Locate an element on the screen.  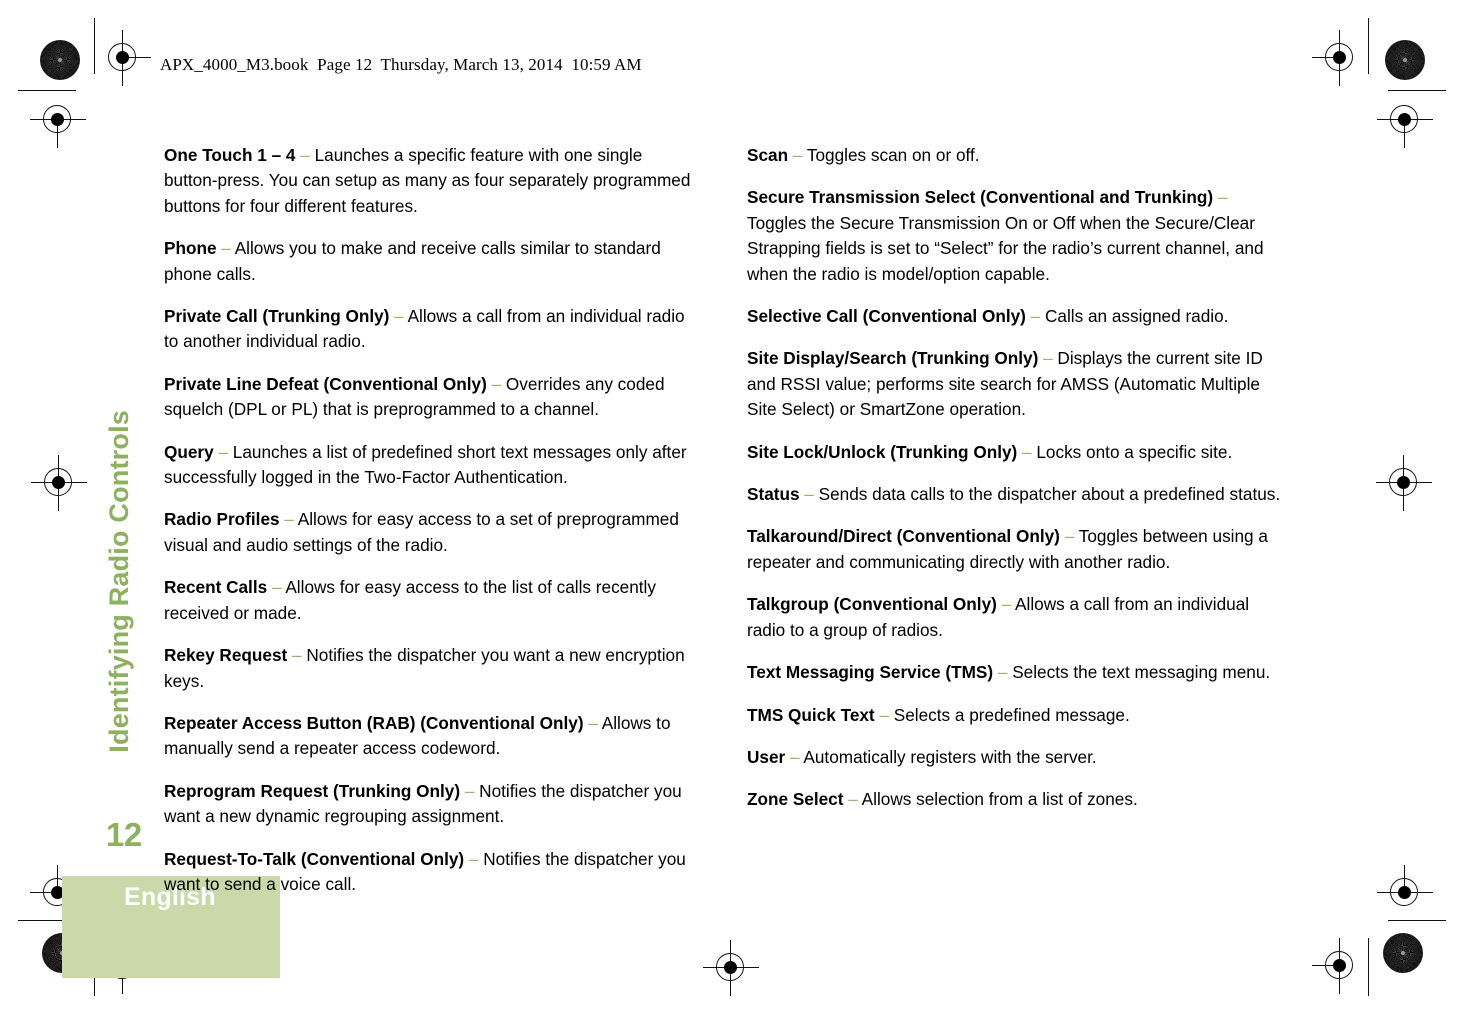
definition-term: Private Line Defeat (Conventional Only) is located at coordinates (325, 383).